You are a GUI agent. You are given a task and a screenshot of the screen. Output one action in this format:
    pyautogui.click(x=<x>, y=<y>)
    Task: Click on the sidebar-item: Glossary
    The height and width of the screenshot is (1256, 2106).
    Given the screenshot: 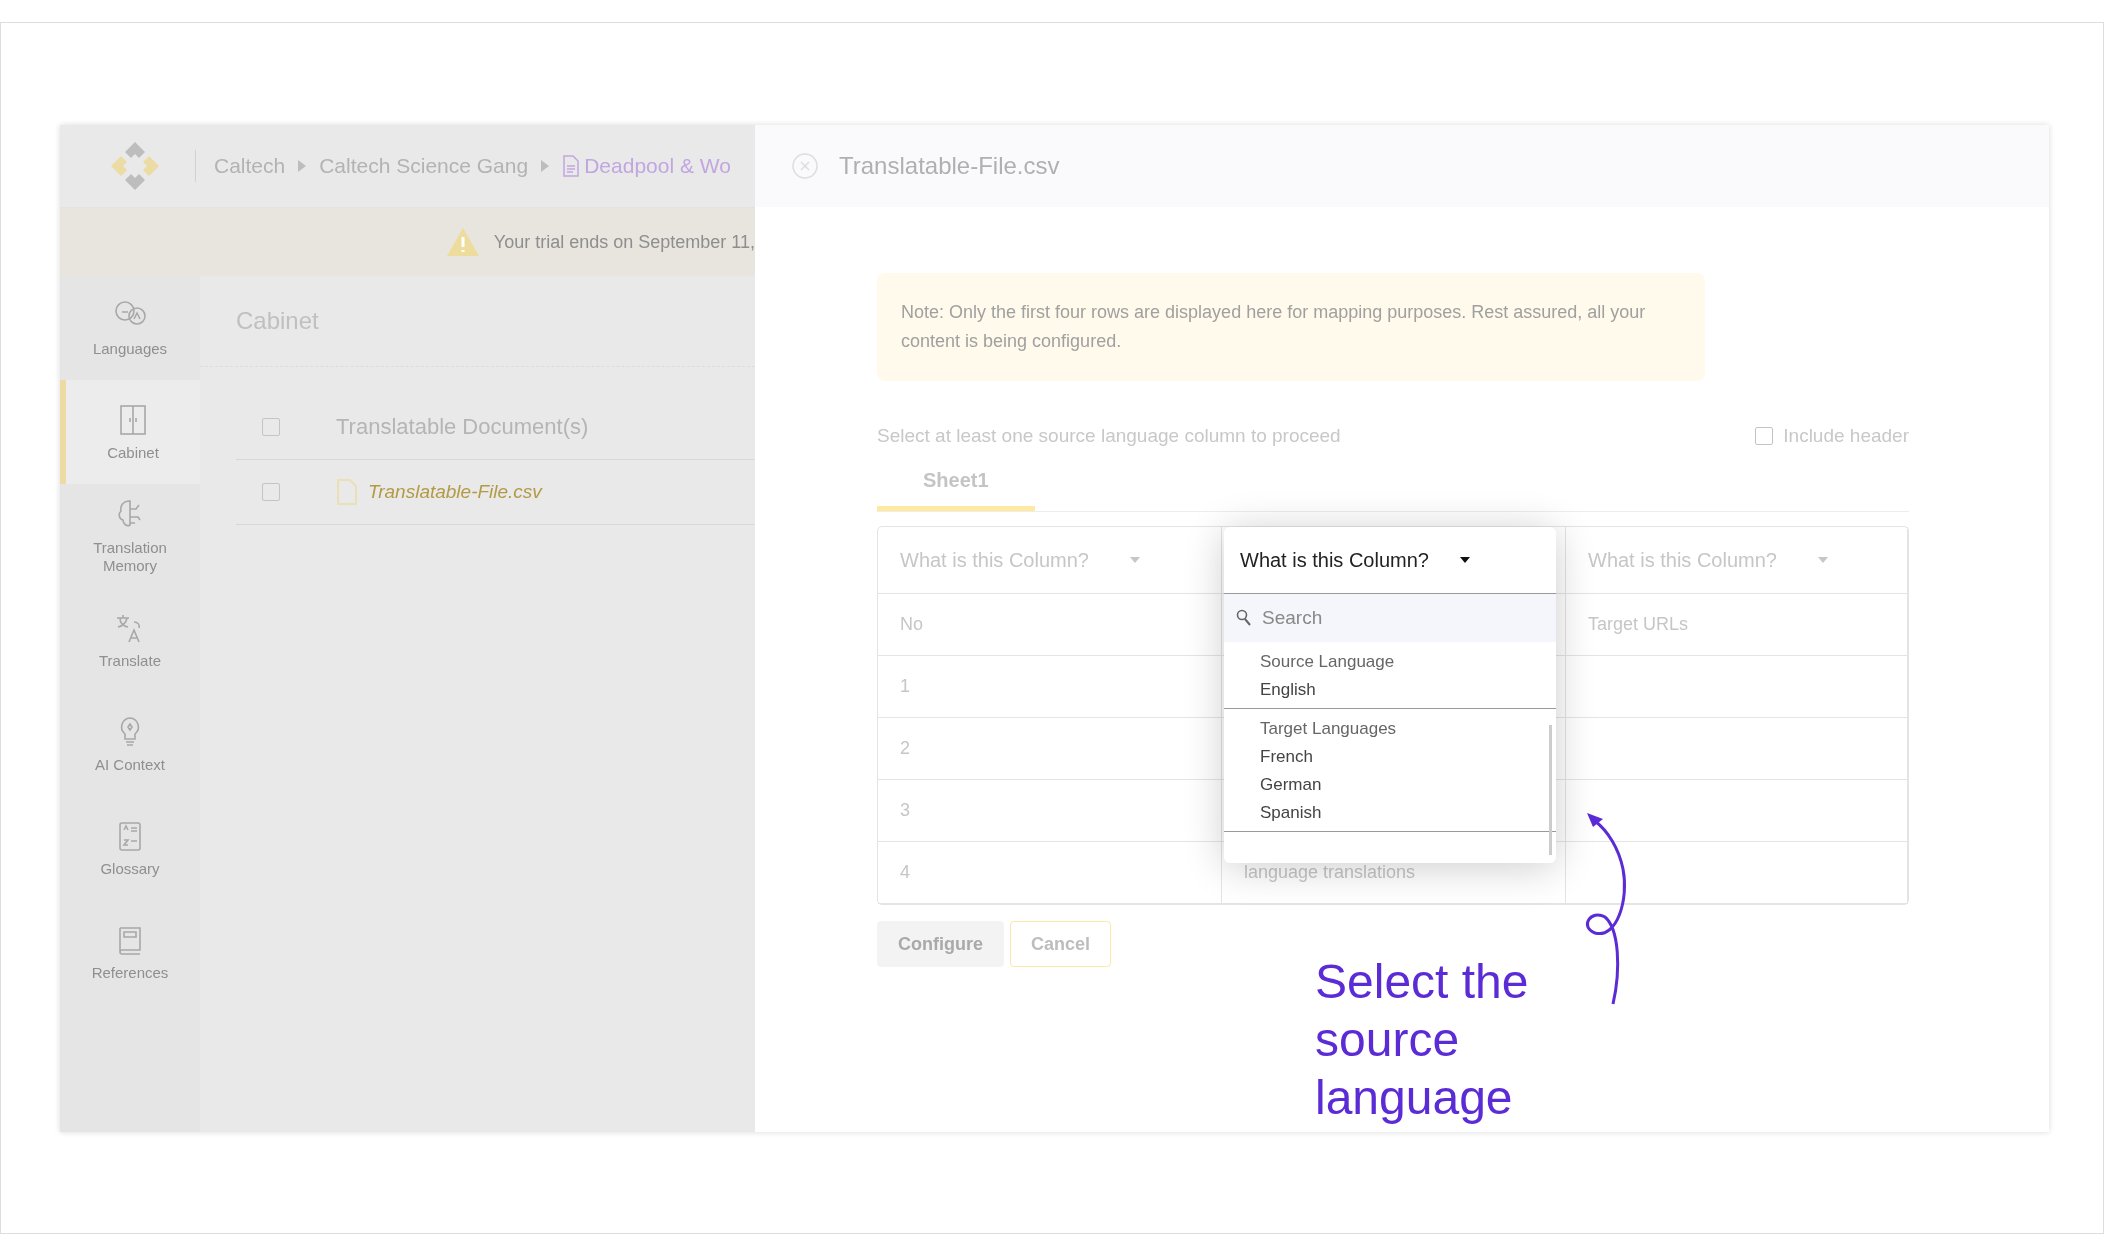 What is the action you would take?
    pyautogui.click(x=130, y=848)
    